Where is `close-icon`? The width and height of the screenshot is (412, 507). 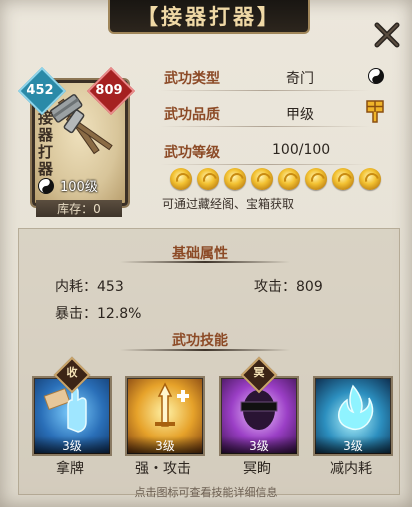 close-icon is located at coordinates (387, 35).